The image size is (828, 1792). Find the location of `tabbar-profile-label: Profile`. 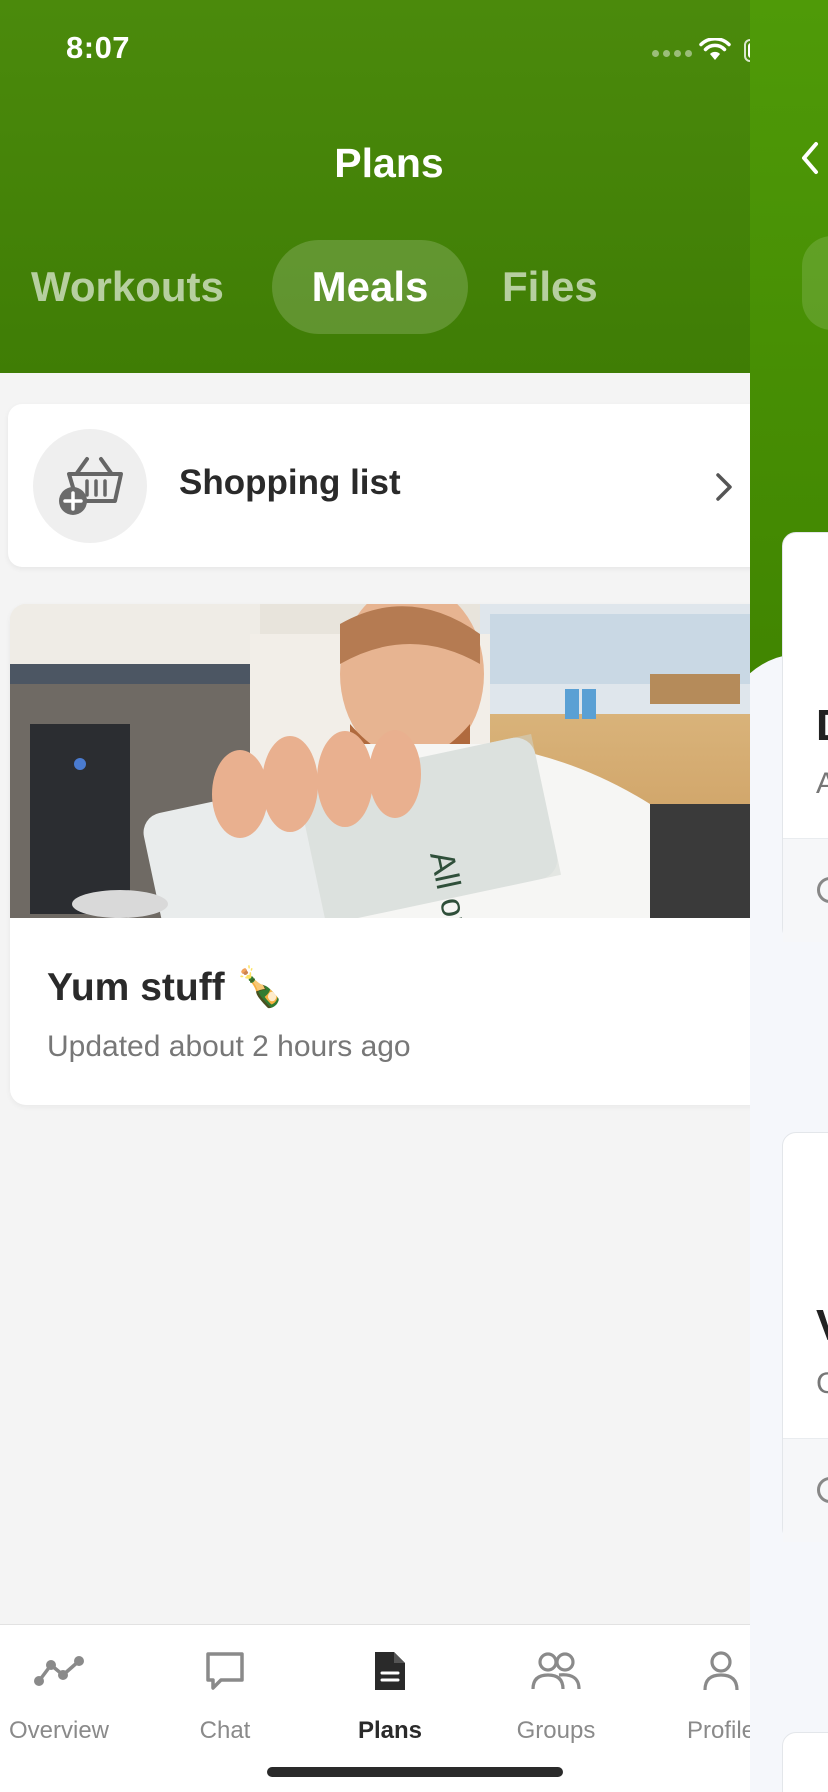

tabbar-profile-label: Profile is located at coordinates (718, 1730).